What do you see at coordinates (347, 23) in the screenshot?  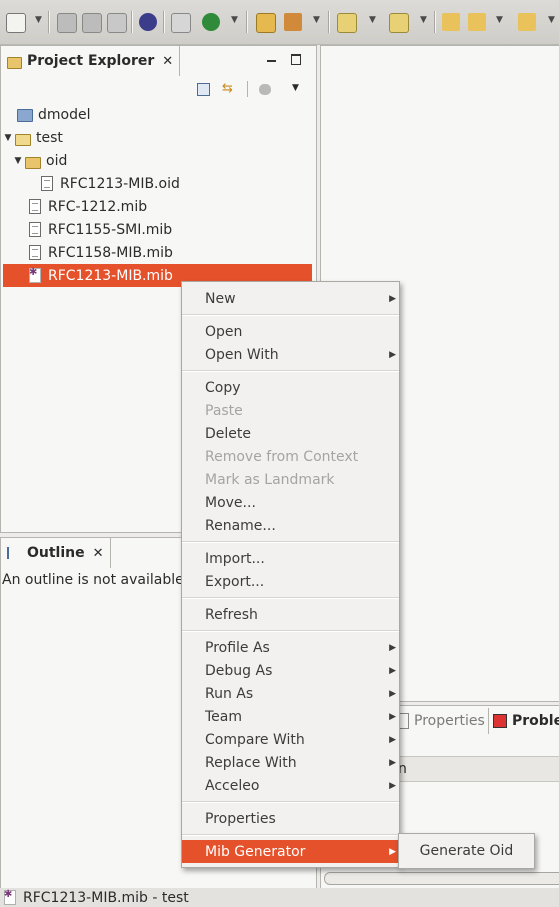 I see `next-annotation-icon` at bounding box center [347, 23].